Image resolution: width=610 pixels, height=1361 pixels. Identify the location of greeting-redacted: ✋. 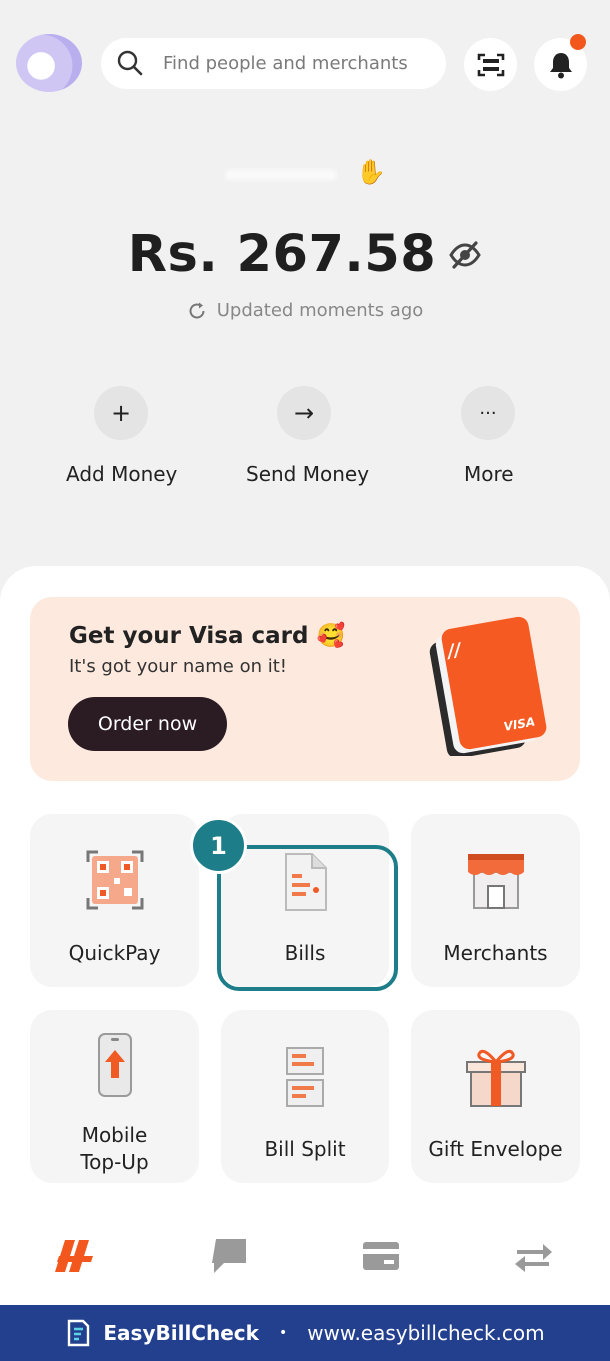
(310, 173).